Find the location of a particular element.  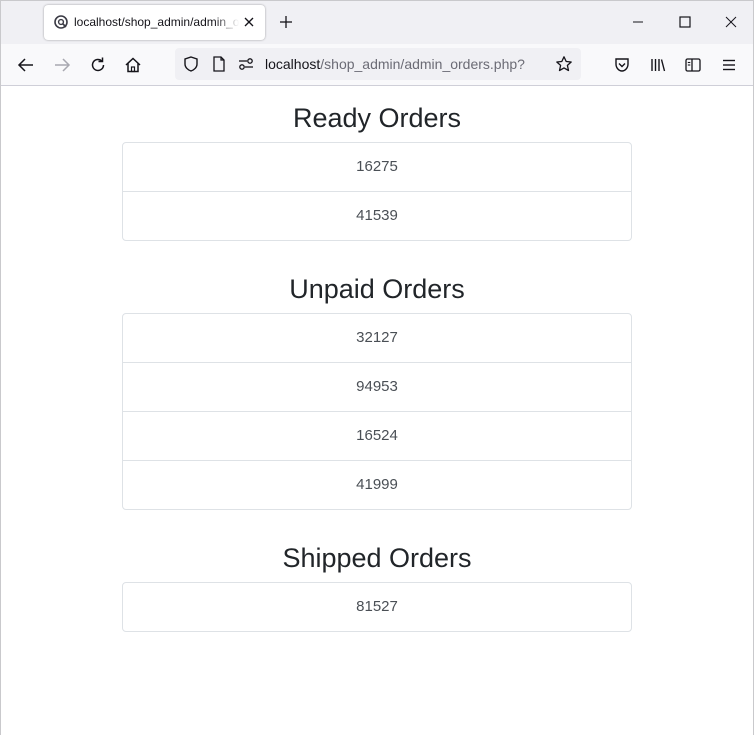

navigation-bar: localhost/shop_admin/admin_orders.php? is located at coordinates (377, 65).